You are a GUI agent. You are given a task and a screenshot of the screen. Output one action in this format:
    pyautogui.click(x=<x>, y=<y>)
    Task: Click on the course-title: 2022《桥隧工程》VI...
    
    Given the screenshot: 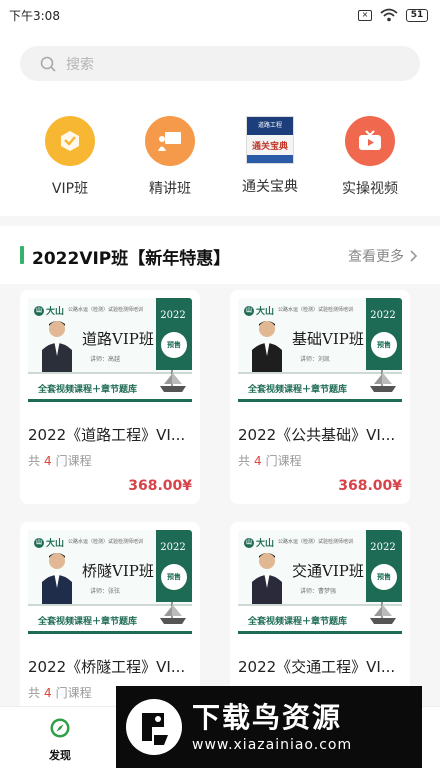 What is the action you would take?
    pyautogui.click(x=107, y=667)
    